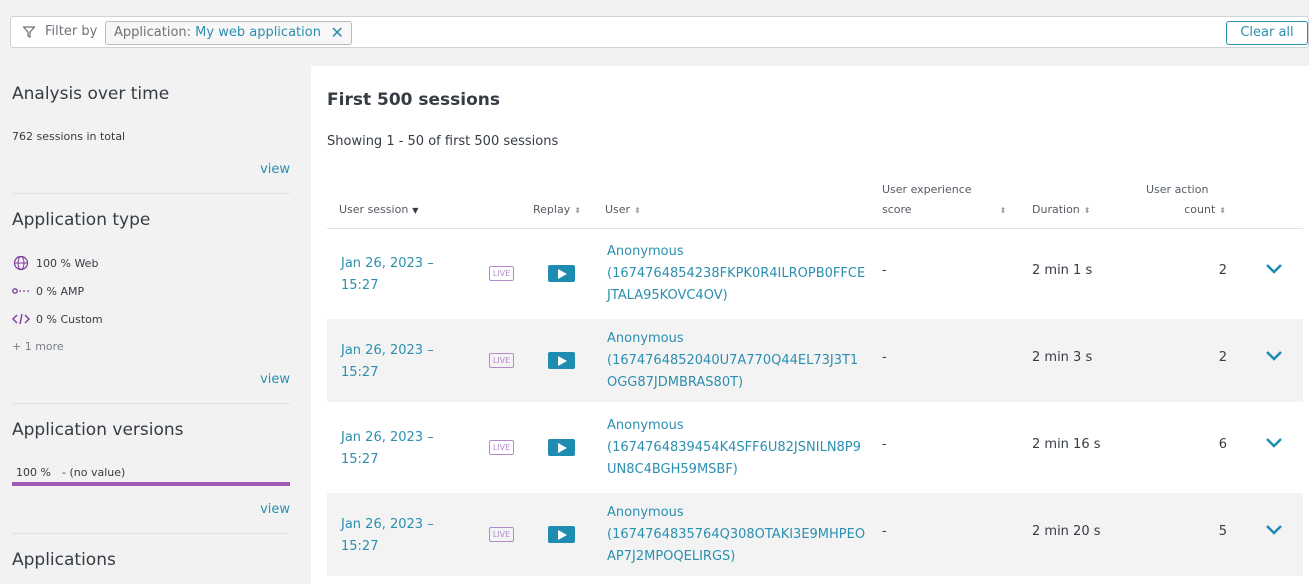 Image resolution: width=1309 pixels, height=584 pixels. Describe the element at coordinates (1222, 531) in the screenshot. I see `action-count: 5` at that location.